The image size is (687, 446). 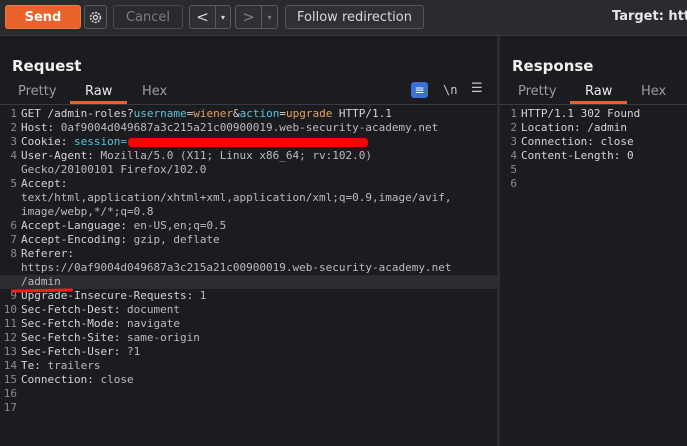 I want to click on request-line: image/webp,*/*;q=0.8, so click(x=248, y=212).